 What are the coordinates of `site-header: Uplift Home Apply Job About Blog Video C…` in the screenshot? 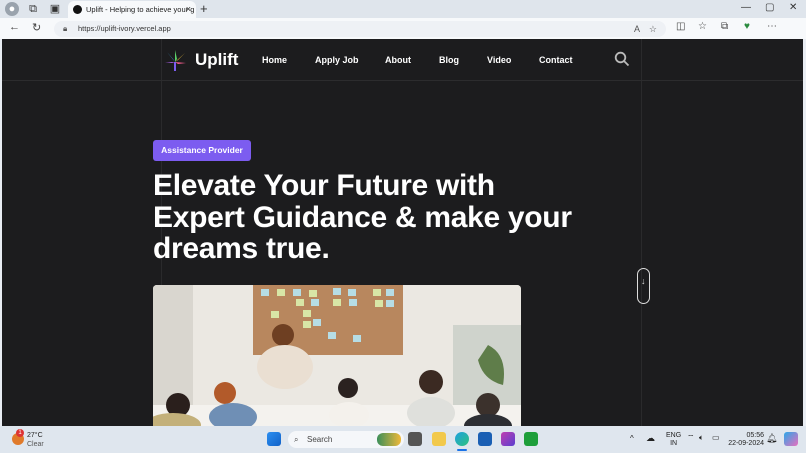 It's located at (402, 60).